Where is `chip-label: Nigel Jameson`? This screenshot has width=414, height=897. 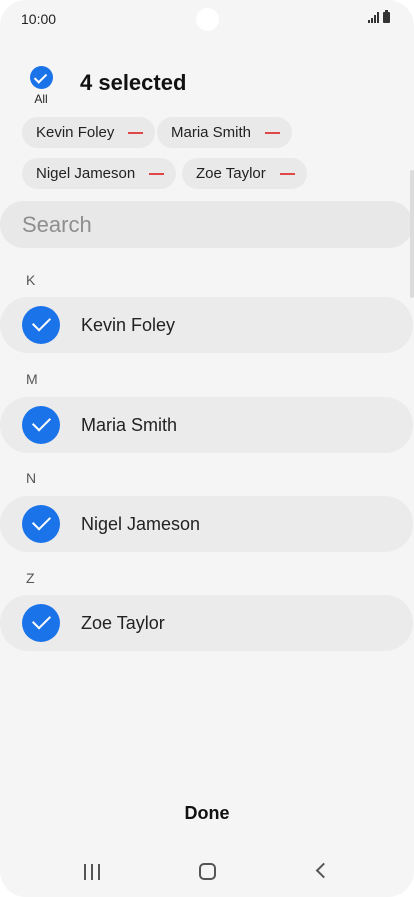 chip-label: Nigel Jameson is located at coordinates (86, 173).